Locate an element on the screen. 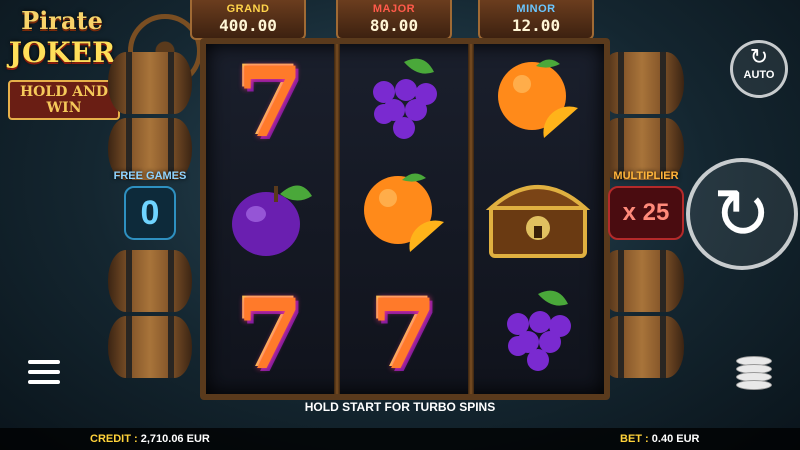  auto-button: ↻ AUTO is located at coordinates (759, 69).